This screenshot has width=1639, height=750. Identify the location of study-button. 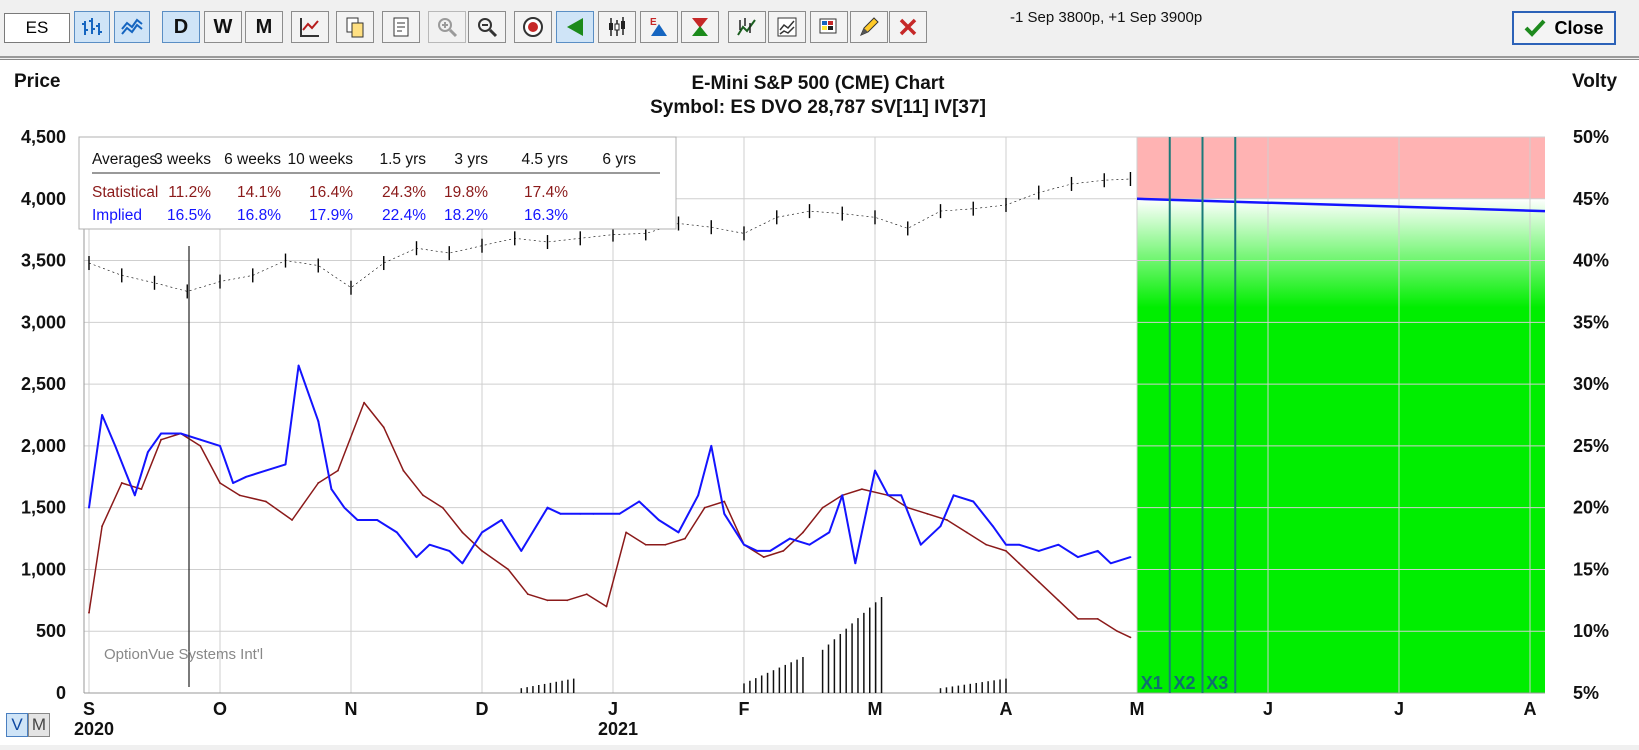
(747, 27).